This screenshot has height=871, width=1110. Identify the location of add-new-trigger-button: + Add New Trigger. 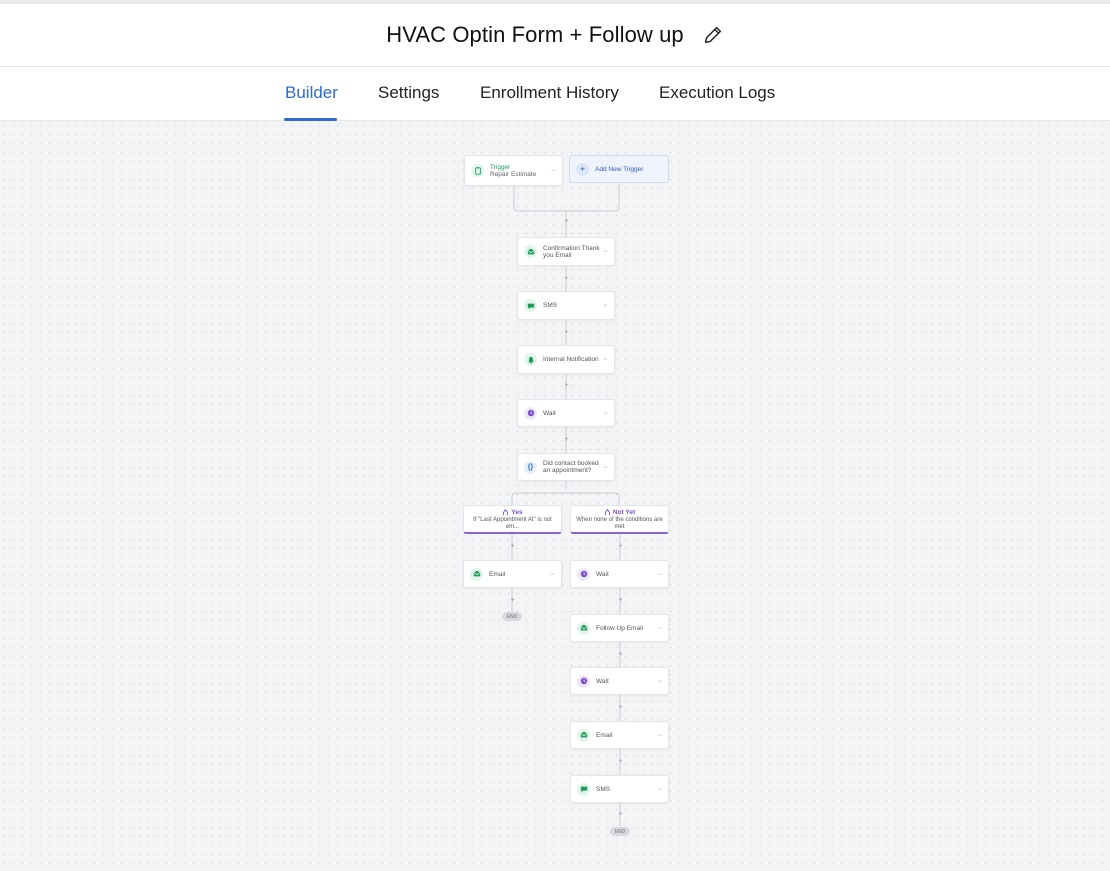
(619, 169).